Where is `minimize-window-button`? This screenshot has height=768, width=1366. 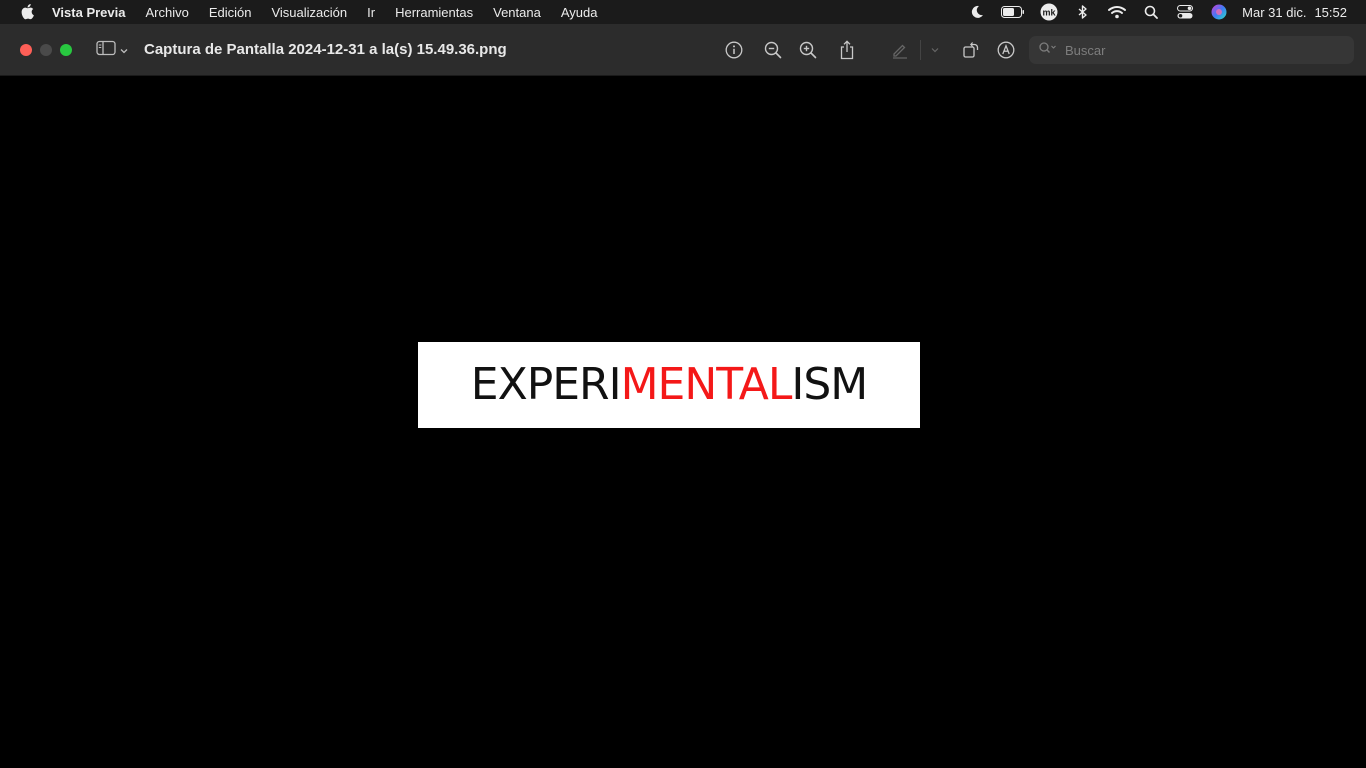
minimize-window-button is located at coordinates (46, 50).